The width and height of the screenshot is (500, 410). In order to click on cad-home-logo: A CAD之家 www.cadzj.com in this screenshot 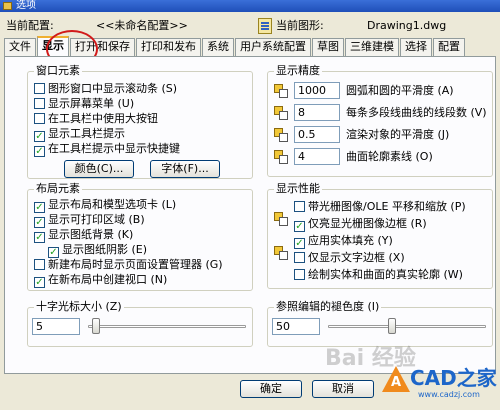, I will do `click(439, 384)`.